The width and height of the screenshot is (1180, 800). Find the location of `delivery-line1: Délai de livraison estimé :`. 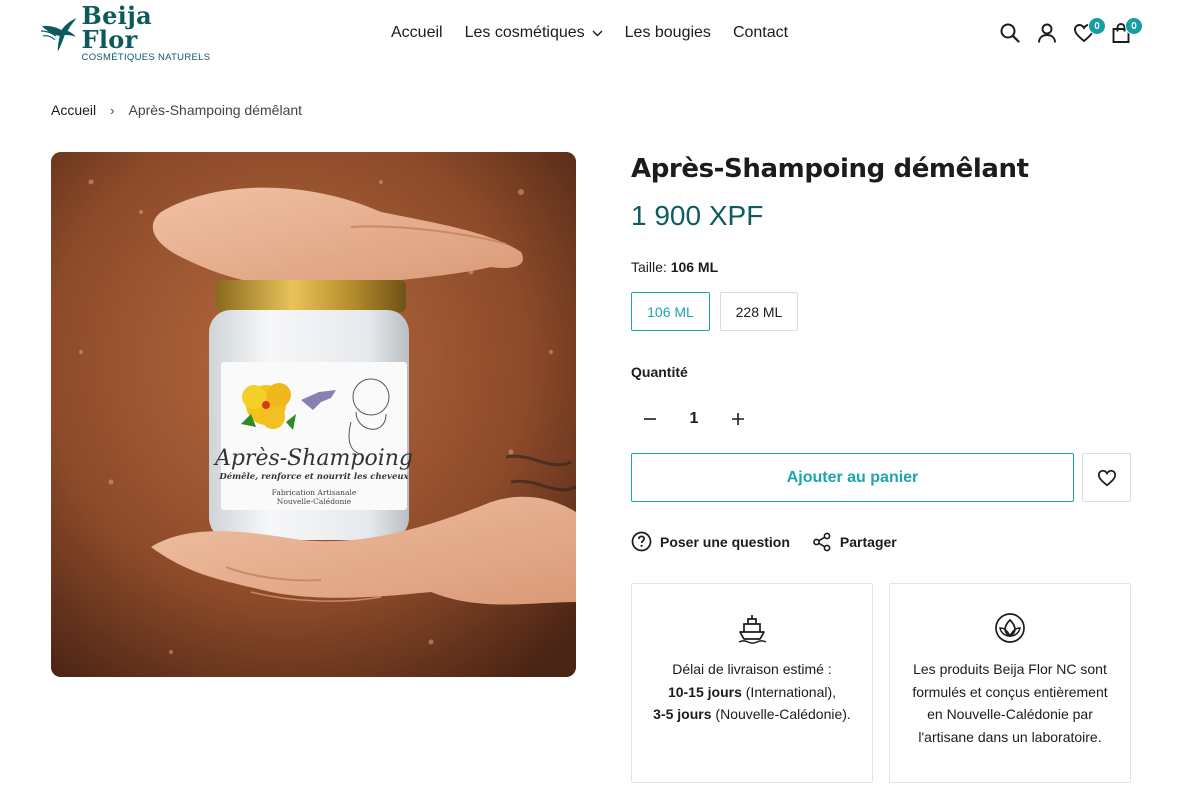

delivery-line1: Délai de livraison estimé : is located at coordinates (752, 669).